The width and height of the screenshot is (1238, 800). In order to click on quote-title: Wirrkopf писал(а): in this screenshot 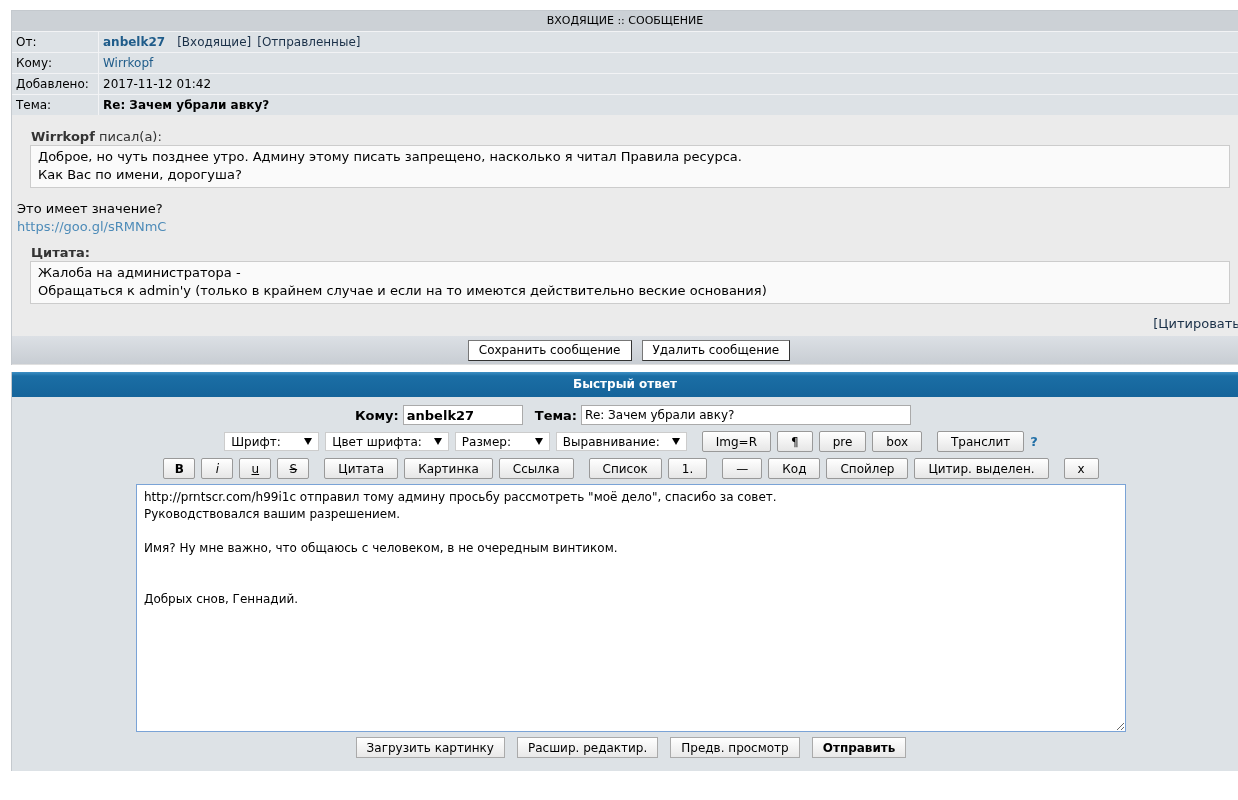, I will do `click(97, 136)`.